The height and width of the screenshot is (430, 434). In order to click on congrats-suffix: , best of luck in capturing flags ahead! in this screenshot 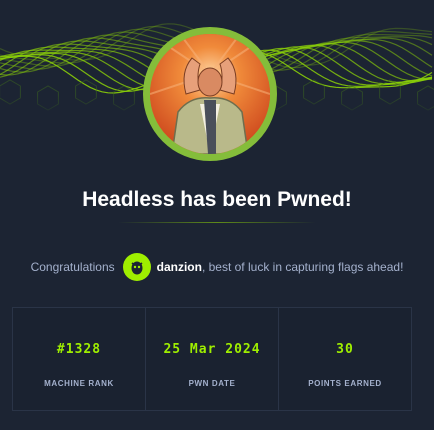, I will do `click(302, 267)`.